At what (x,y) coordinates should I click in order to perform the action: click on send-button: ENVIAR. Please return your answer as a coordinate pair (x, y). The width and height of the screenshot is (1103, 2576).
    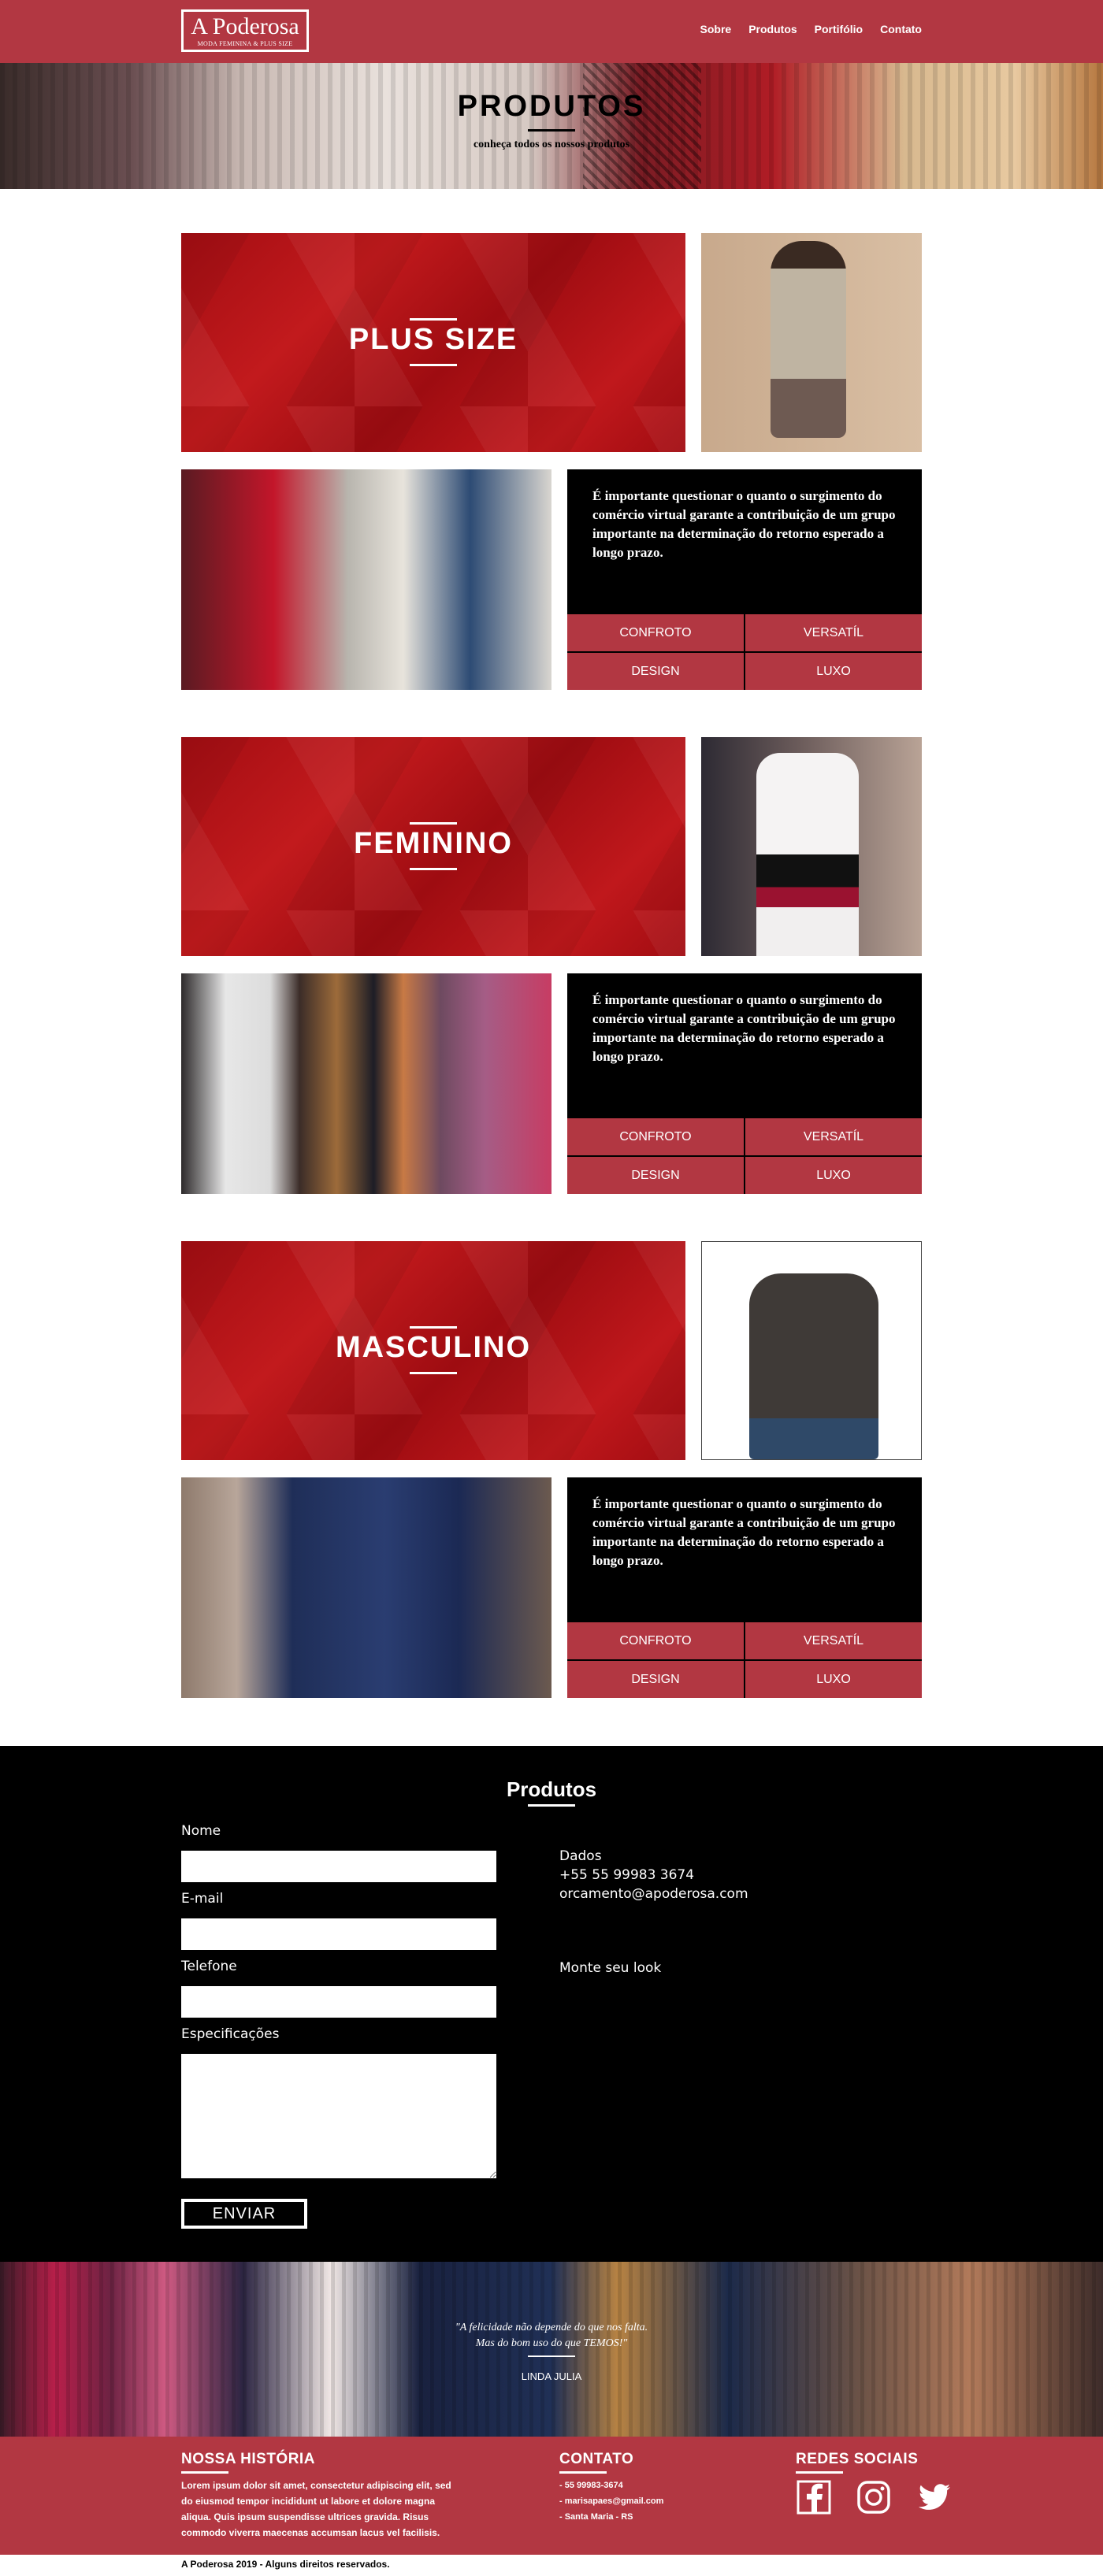
    Looking at the image, I should click on (244, 2214).